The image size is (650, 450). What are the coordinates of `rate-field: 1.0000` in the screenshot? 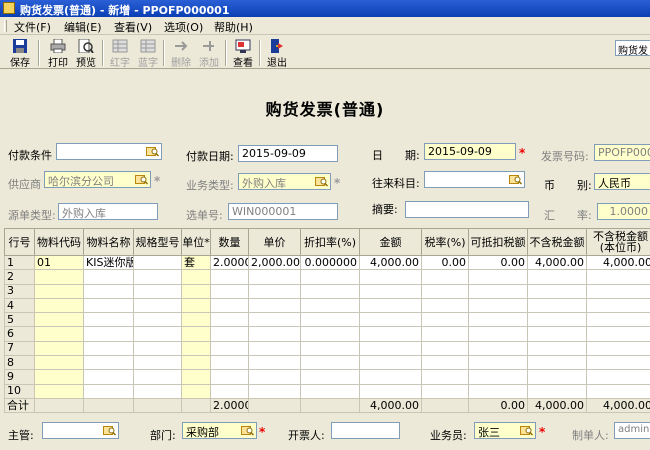 It's located at (623, 211).